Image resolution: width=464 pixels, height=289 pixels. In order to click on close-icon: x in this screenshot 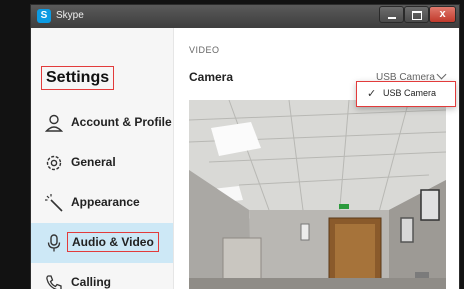, I will do `click(442, 14)`.